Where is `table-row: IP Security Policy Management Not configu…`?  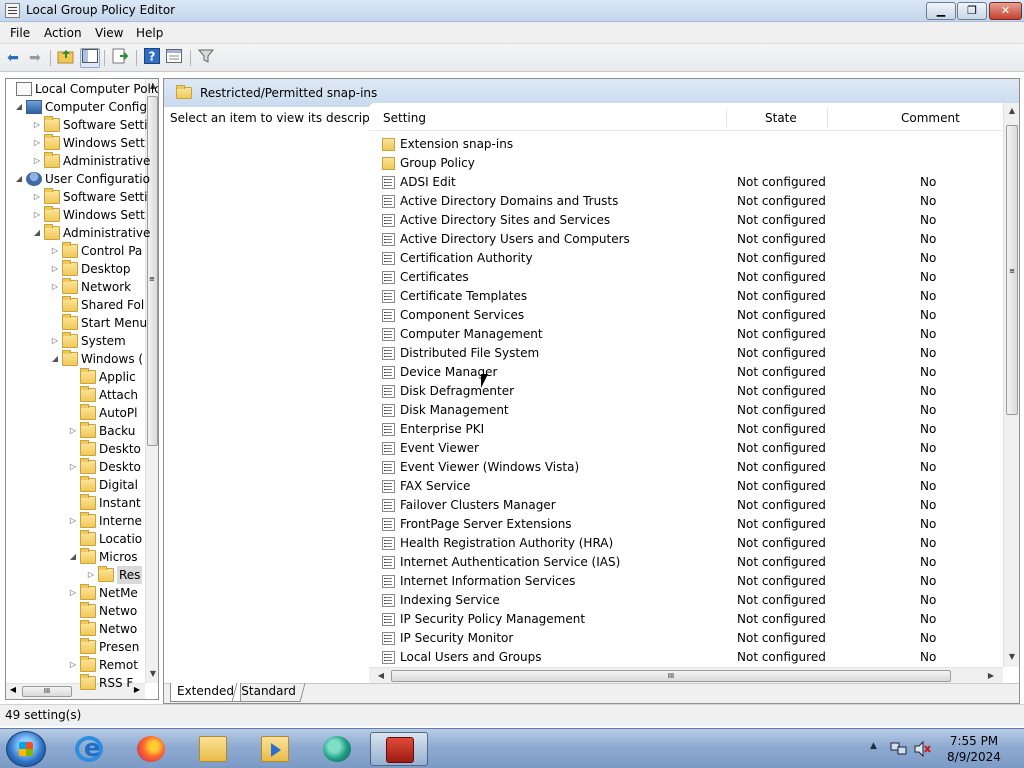
table-row: IP Security Policy Management Not configu… is located at coordinates (686, 619).